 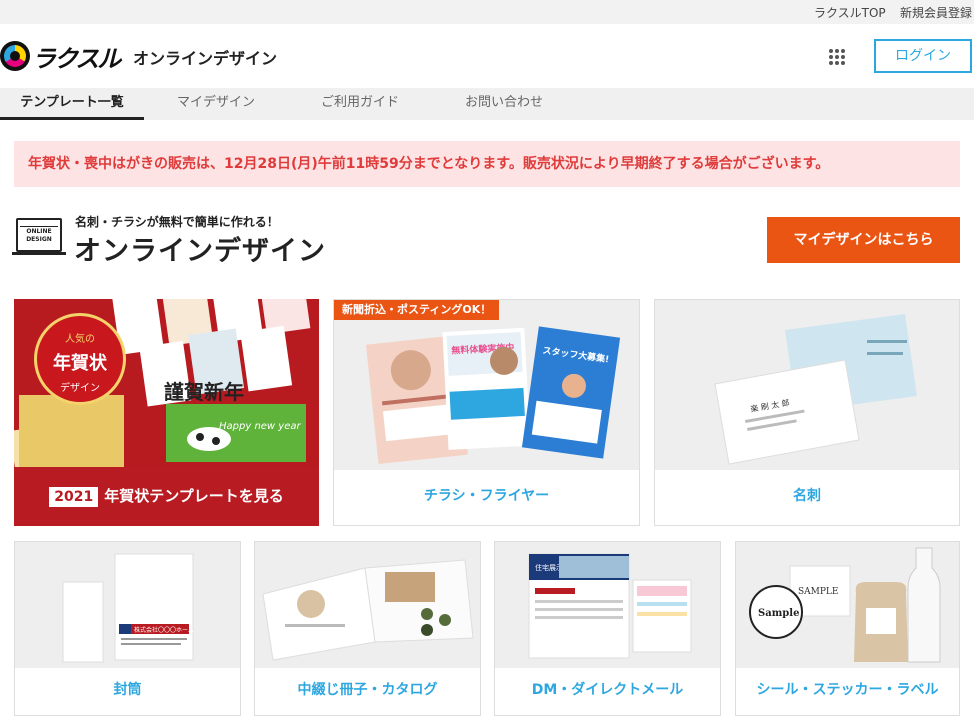 What do you see at coordinates (847, 690) in the screenshot?
I see `sticker-card-label: シール・ステッカー・ラベル` at bounding box center [847, 690].